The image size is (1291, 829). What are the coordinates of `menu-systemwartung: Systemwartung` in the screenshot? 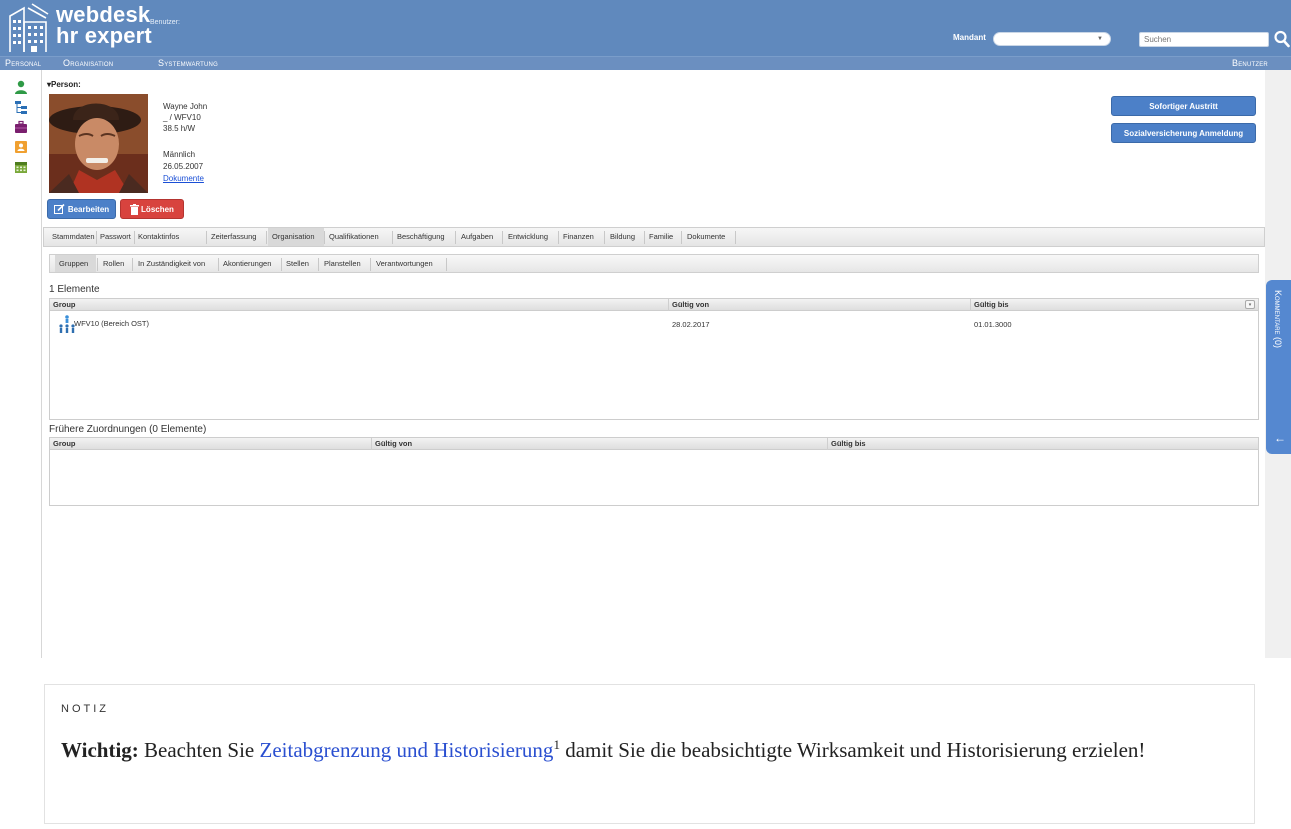 It's located at (188, 63).